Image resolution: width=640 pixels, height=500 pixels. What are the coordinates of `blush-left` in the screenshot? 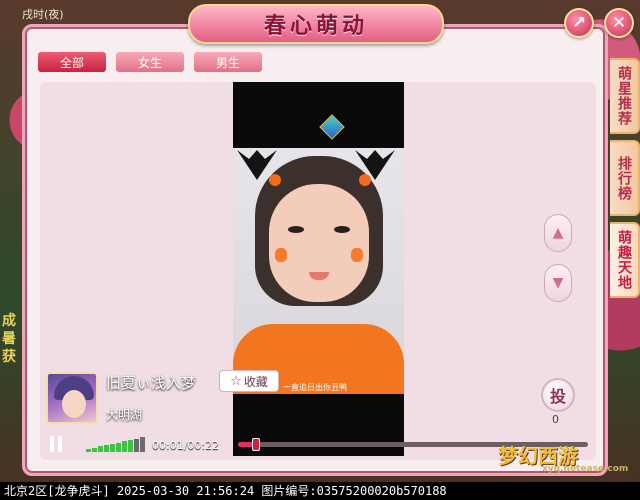 It's located at (281, 255).